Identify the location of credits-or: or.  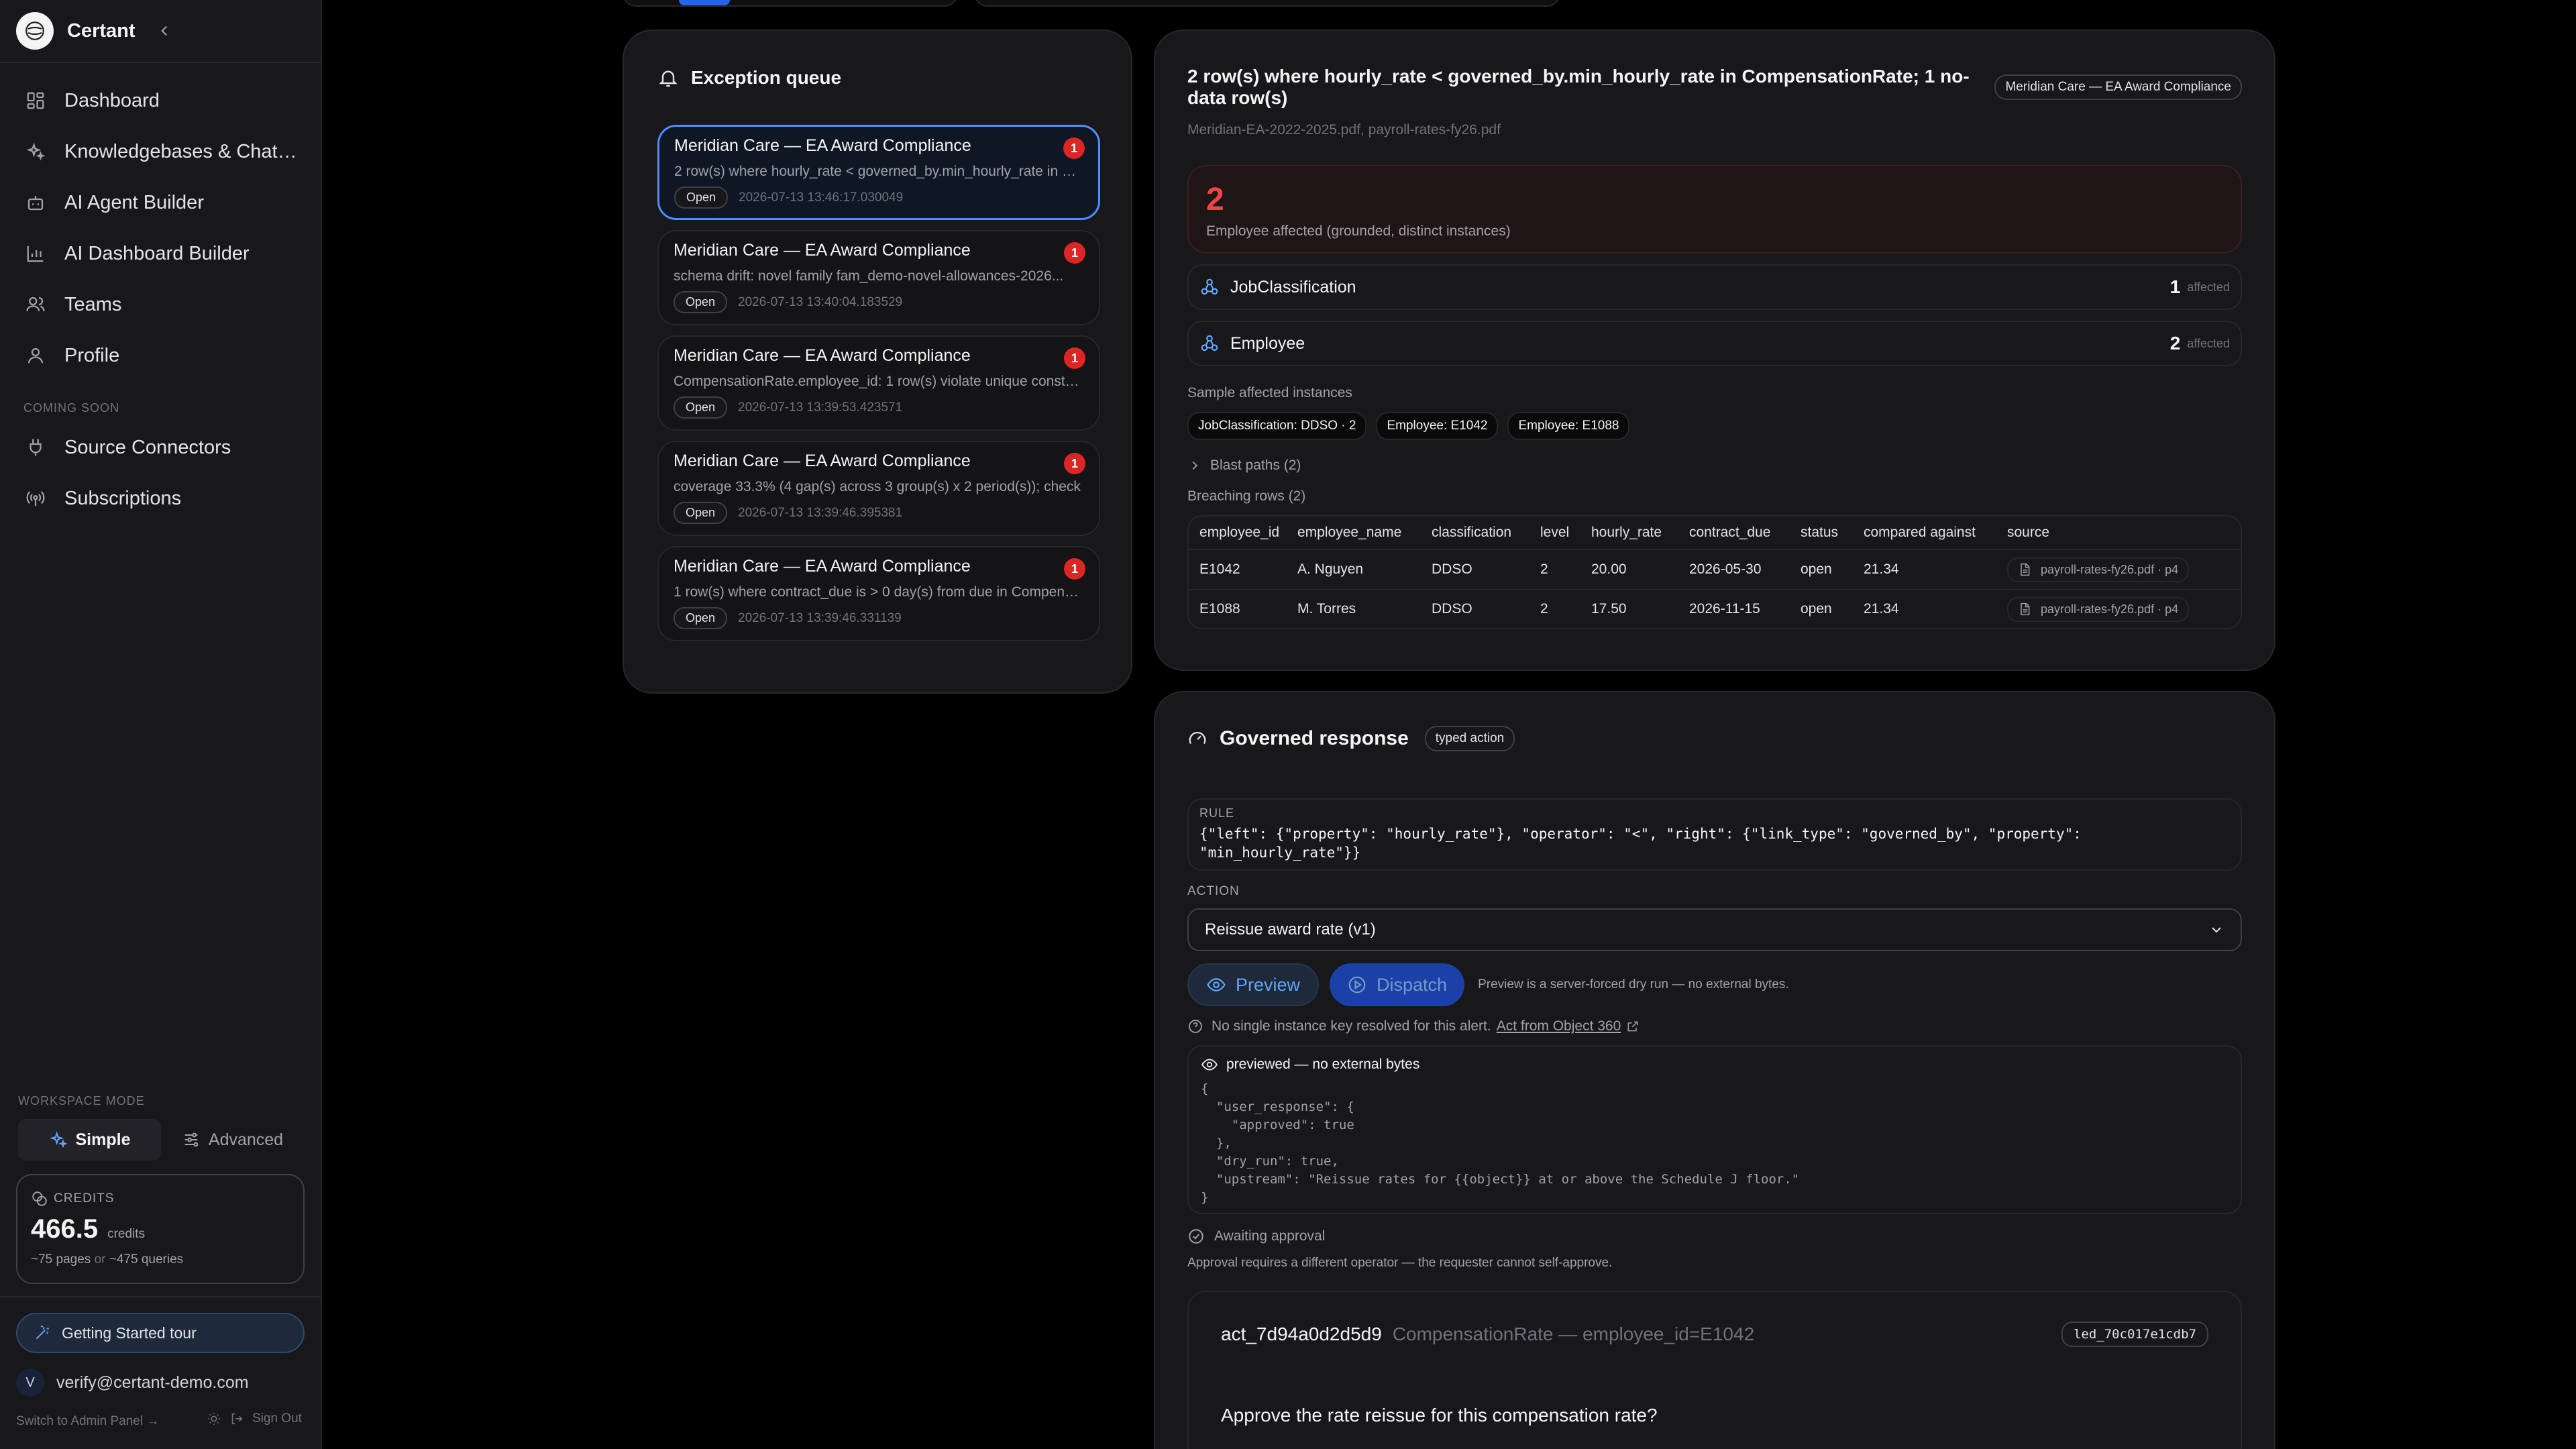
(100, 1259).